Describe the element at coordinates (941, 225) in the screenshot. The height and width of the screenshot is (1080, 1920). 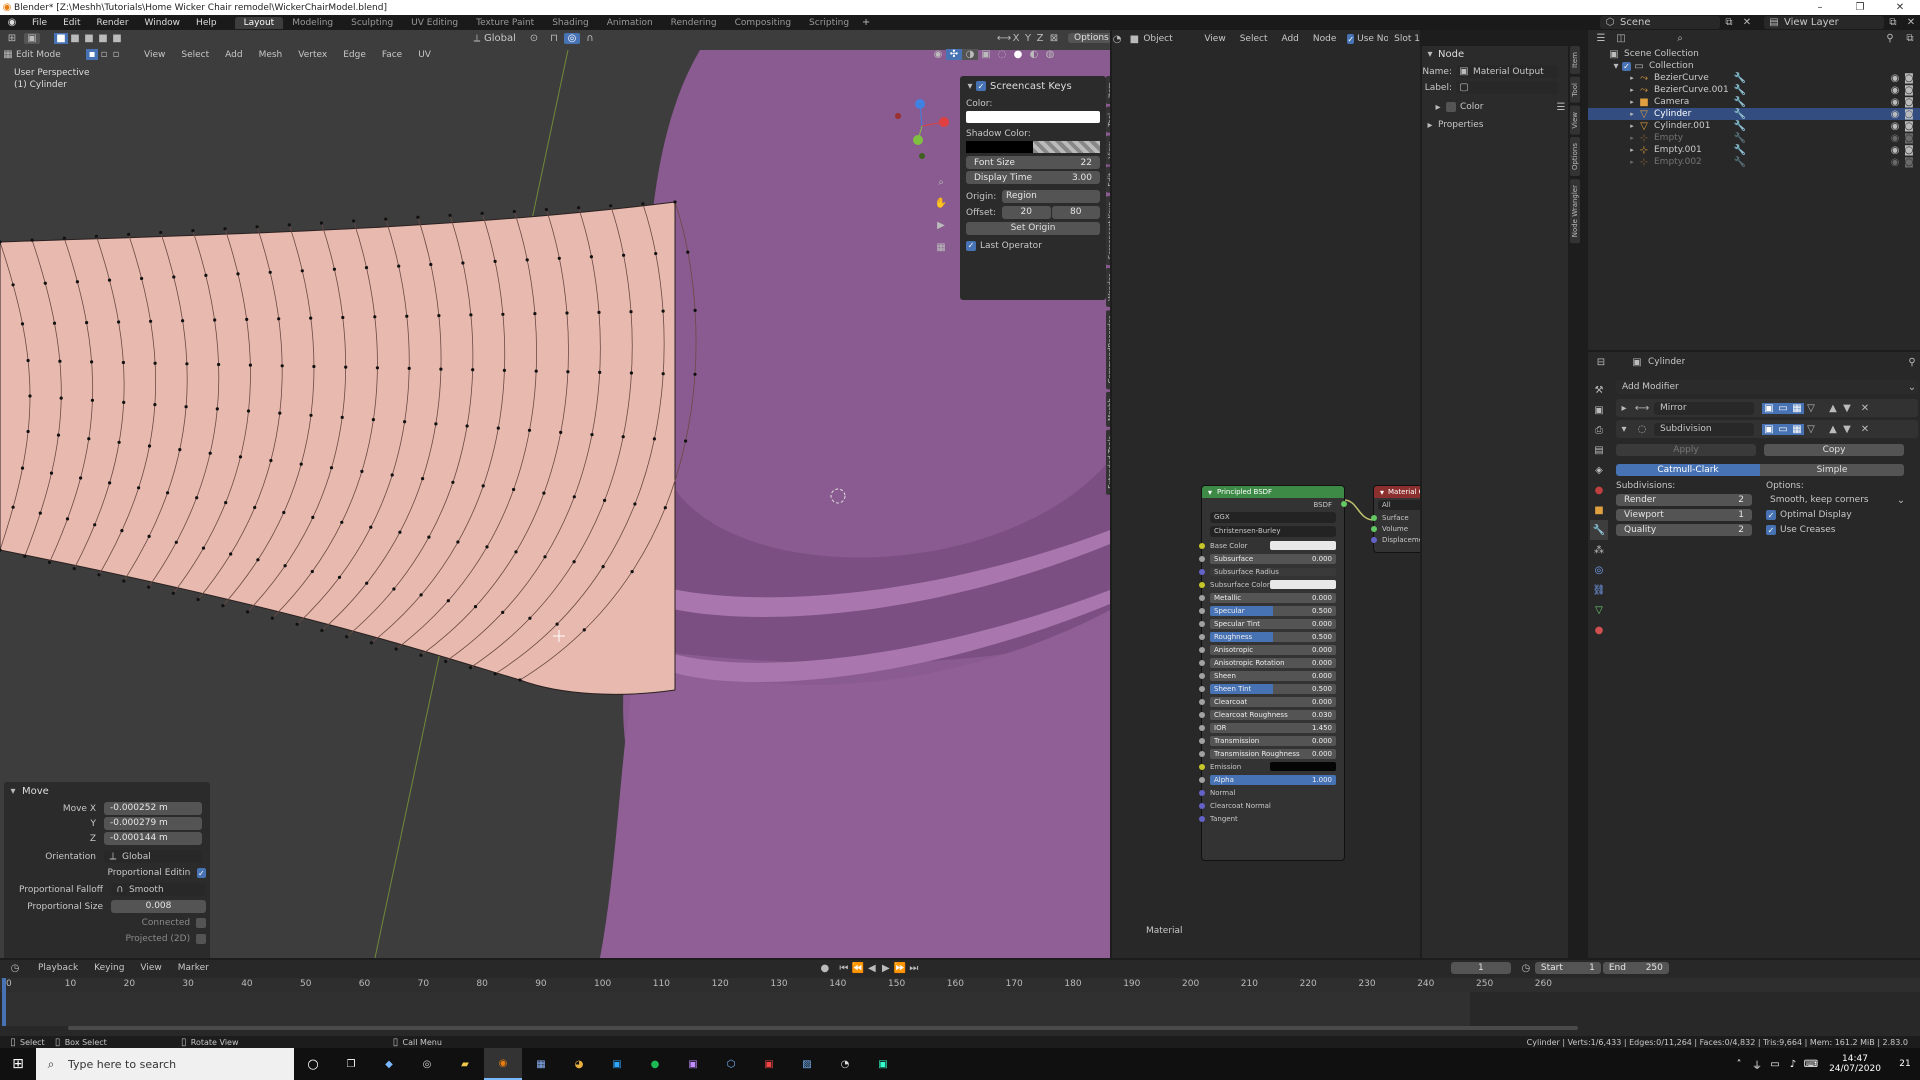
I see `camera-view-icon: ▶` at that location.